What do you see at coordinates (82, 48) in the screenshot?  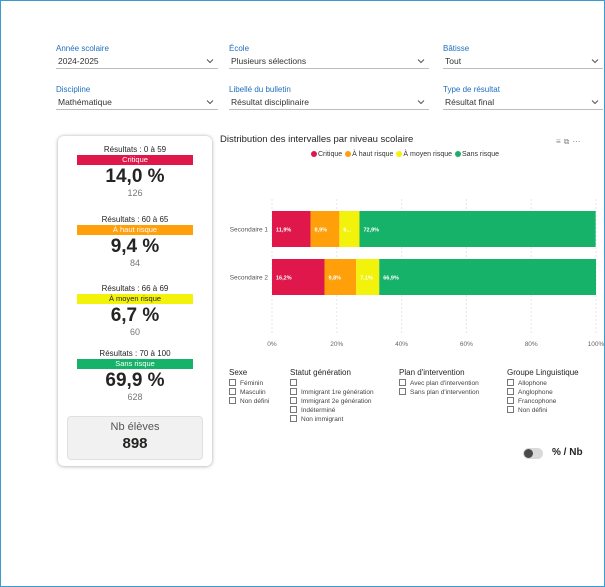 I see `filter-label: Année scolaire` at bounding box center [82, 48].